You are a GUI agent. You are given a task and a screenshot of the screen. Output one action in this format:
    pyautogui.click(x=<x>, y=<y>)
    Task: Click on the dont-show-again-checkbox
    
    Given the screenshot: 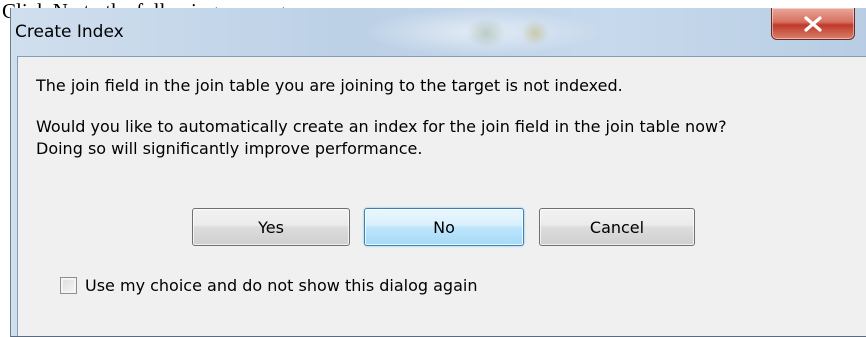 What is the action you would take?
    pyautogui.click(x=68, y=285)
    